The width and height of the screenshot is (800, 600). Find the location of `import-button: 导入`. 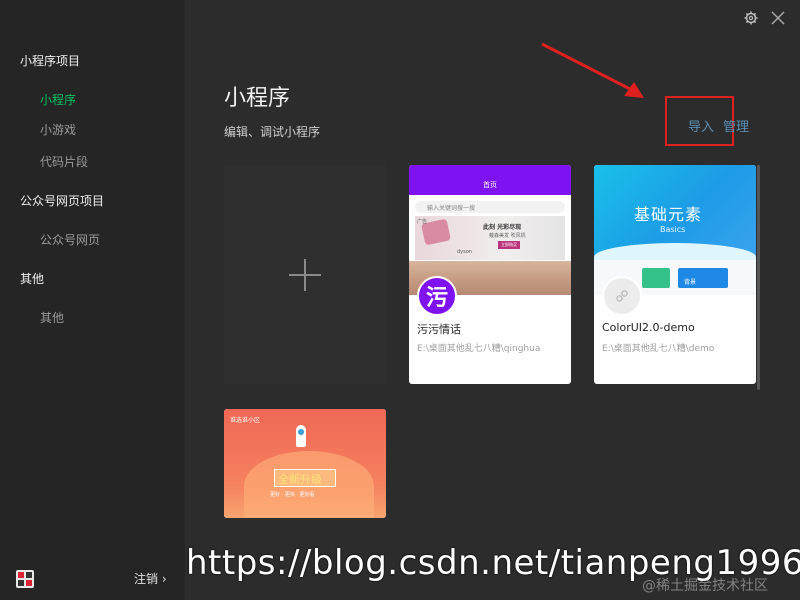

import-button: 导入 is located at coordinates (701, 125).